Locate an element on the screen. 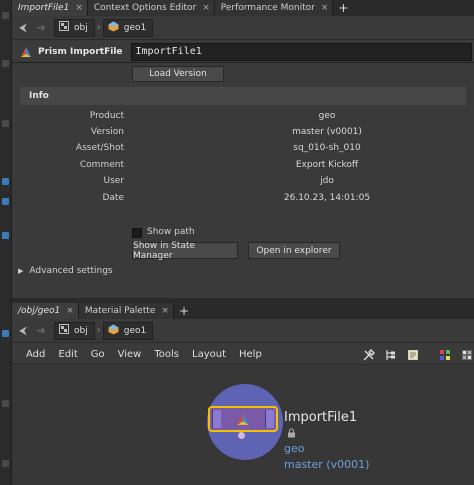  network-icon is located at coordinates (64, 27).